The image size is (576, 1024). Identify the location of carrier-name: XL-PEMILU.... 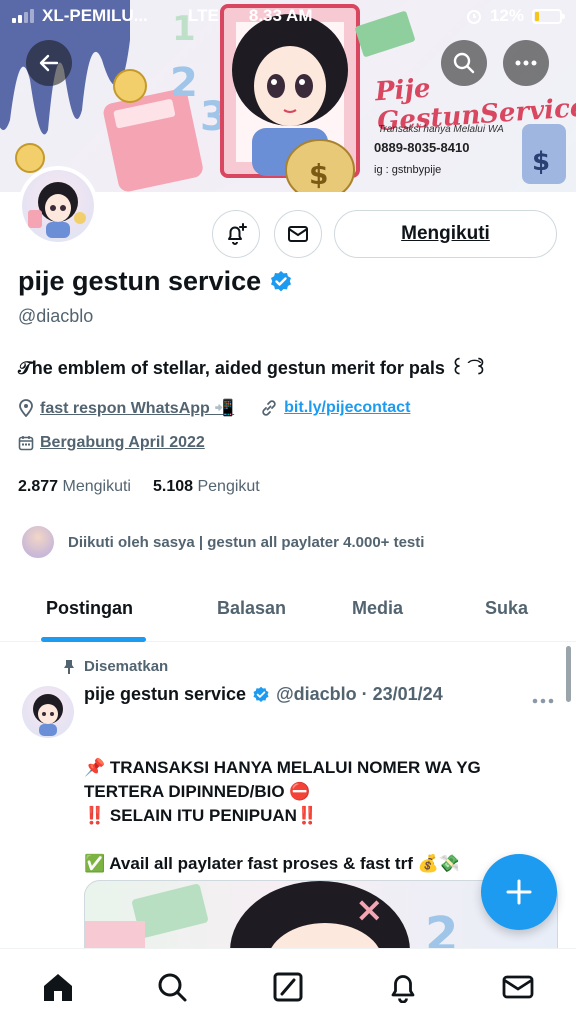
(95, 15).